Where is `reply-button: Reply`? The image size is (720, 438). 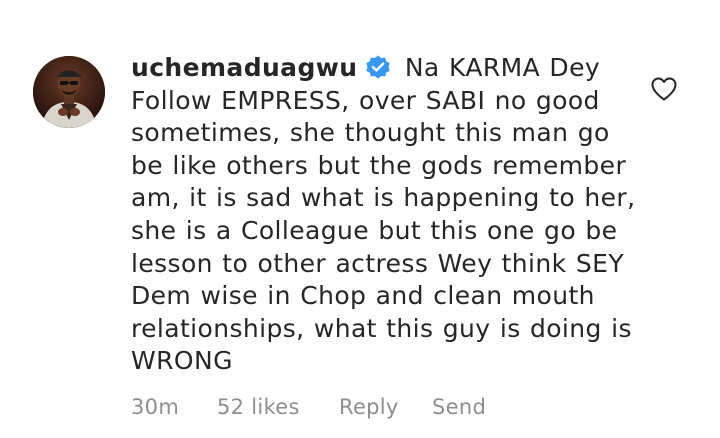
reply-button: Reply is located at coordinates (369, 407).